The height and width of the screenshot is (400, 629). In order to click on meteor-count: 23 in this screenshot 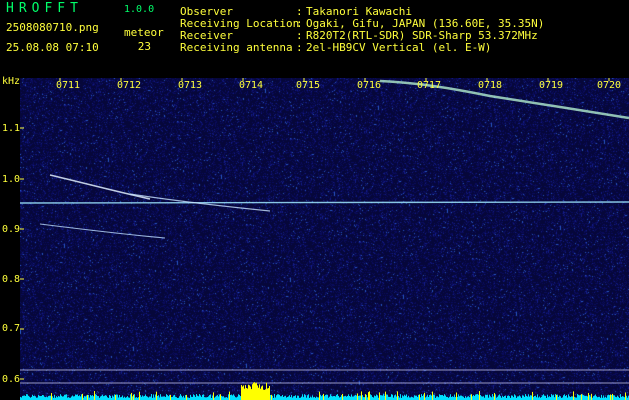, I will do `click(144, 46)`.